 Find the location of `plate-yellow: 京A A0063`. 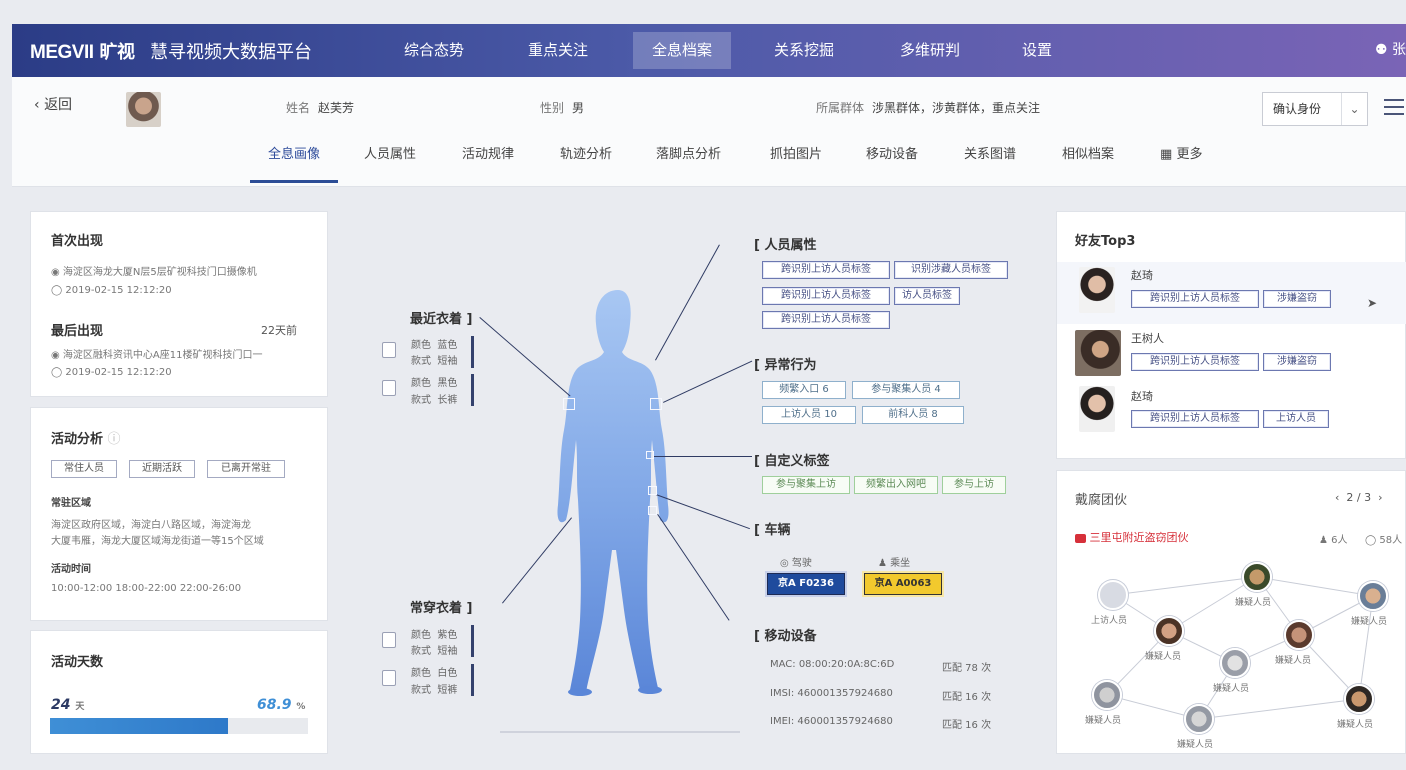

plate-yellow: 京A A0063 is located at coordinates (903, 584).